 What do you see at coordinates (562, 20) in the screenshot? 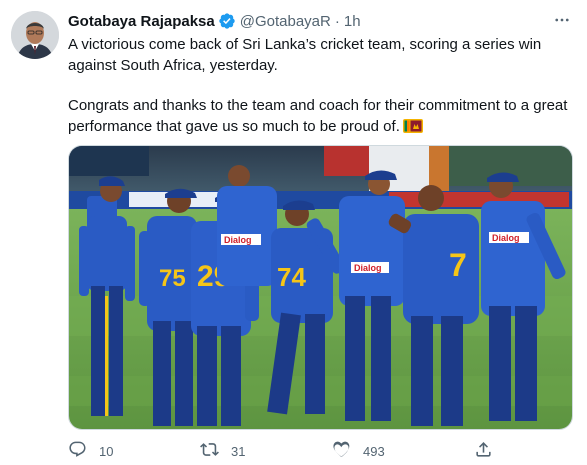
I see `more-icon` at bounding box center [562, 20].